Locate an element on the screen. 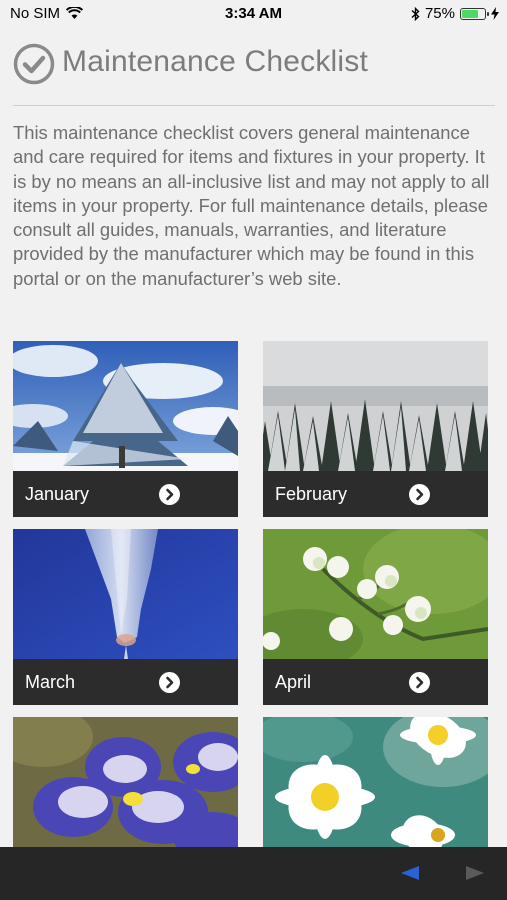  may-image is located at coordinates (125, 782).